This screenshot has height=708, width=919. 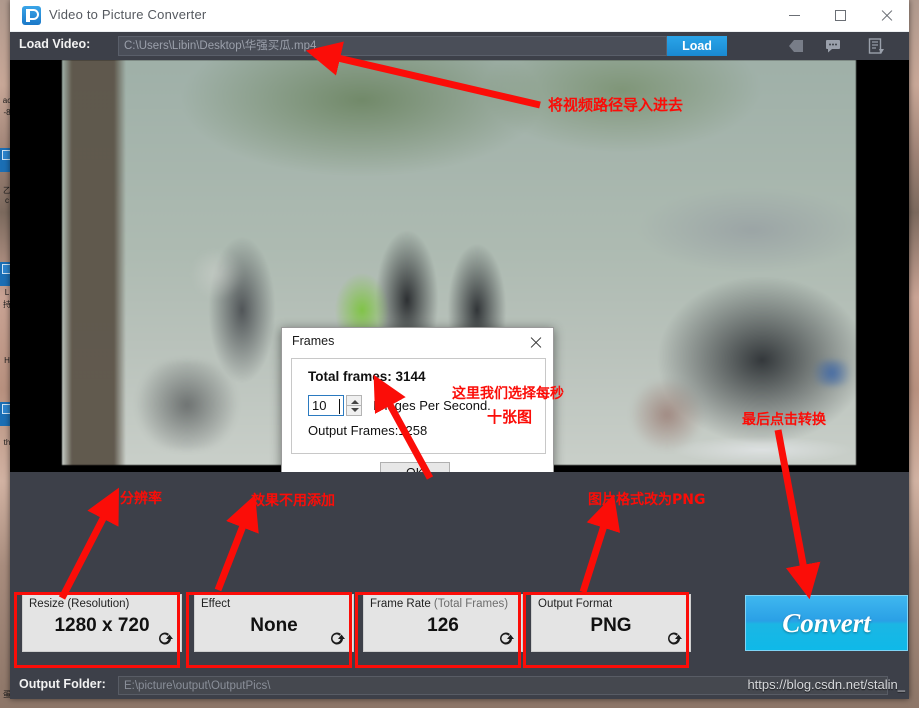 What do you see at coordinates (796, 46) in the screenshot?
I see `tag-icon` at bounding box center [796, 46].